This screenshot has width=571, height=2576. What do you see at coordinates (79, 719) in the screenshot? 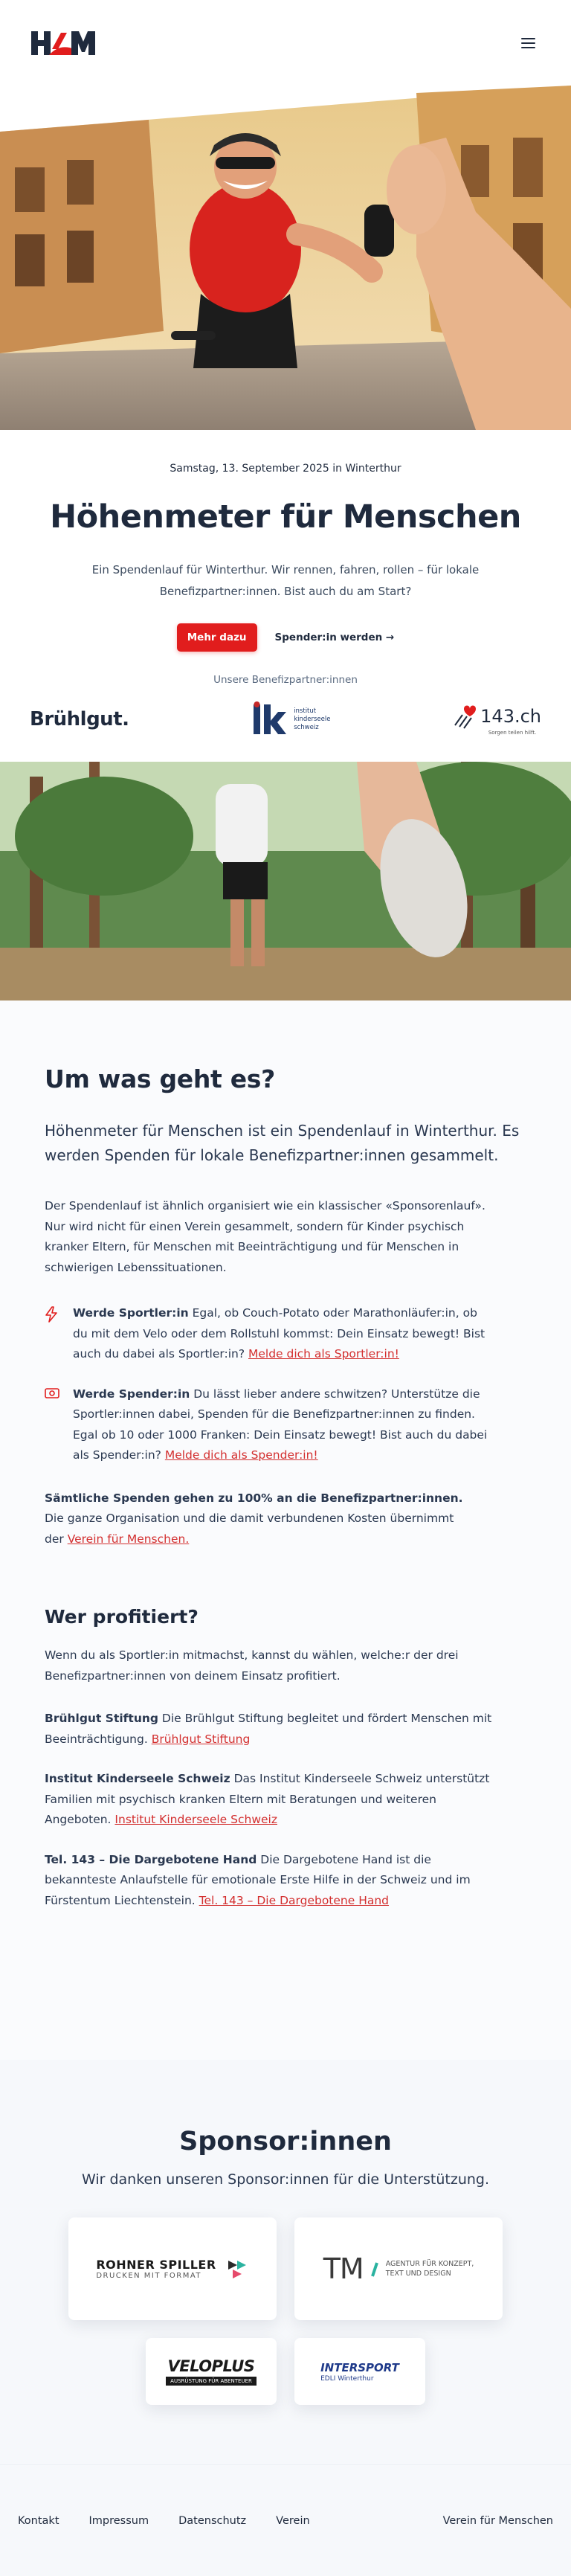
I see `partner-bruehlgut-logo: Brühlgut.` at bounding box center [79, 719].